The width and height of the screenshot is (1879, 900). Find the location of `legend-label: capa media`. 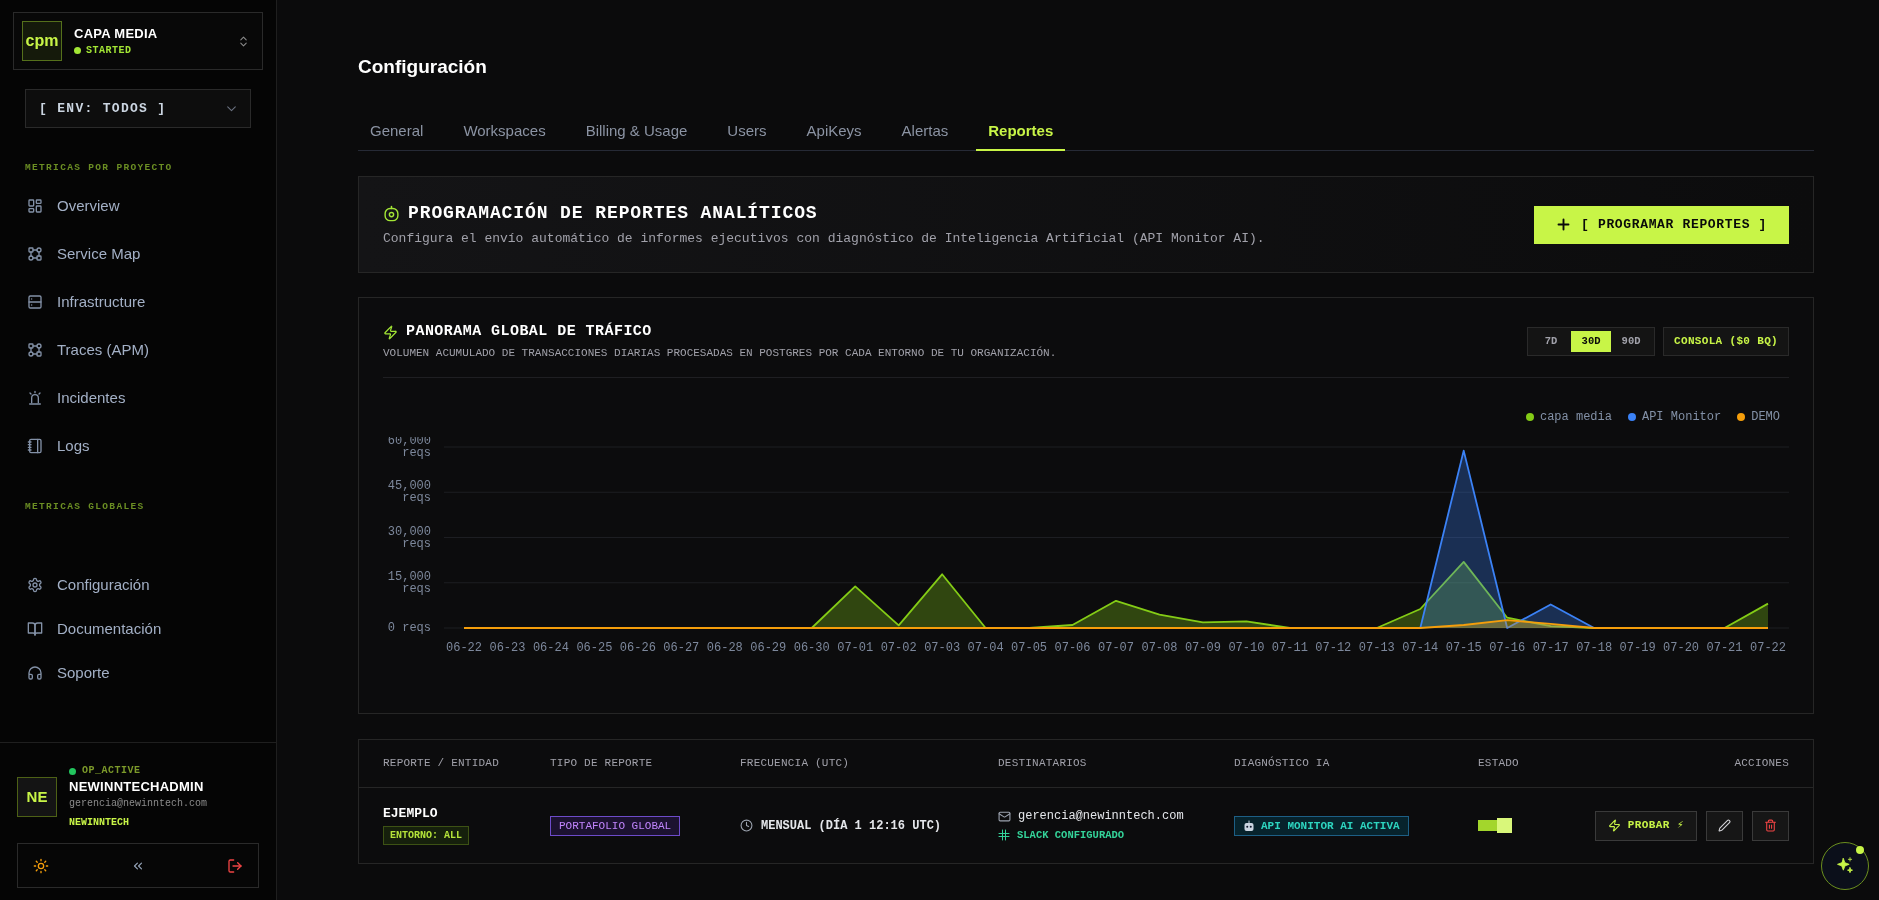

legend-label: capa media is located at coordinates (1575, 417).